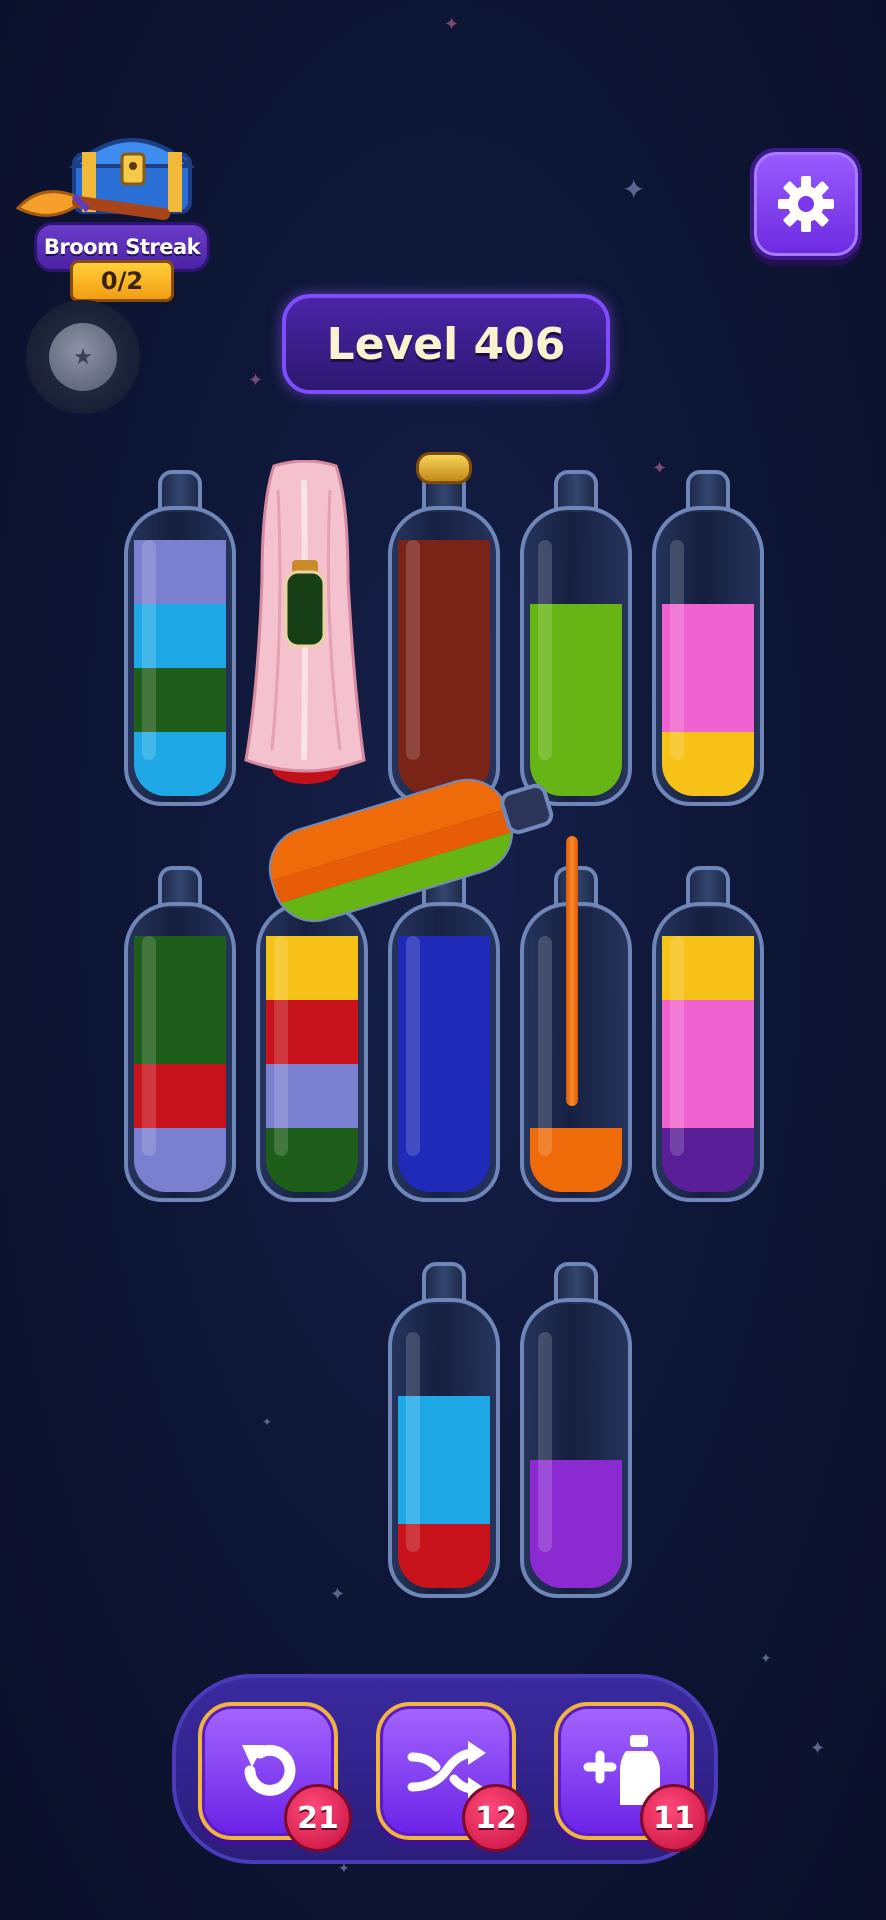 This screenshot has height=1920, width=886. What do you see at coordinates (275, 1777) in the screenshot?
I see `undo-button: 21` at bounding box center [275, 1777].